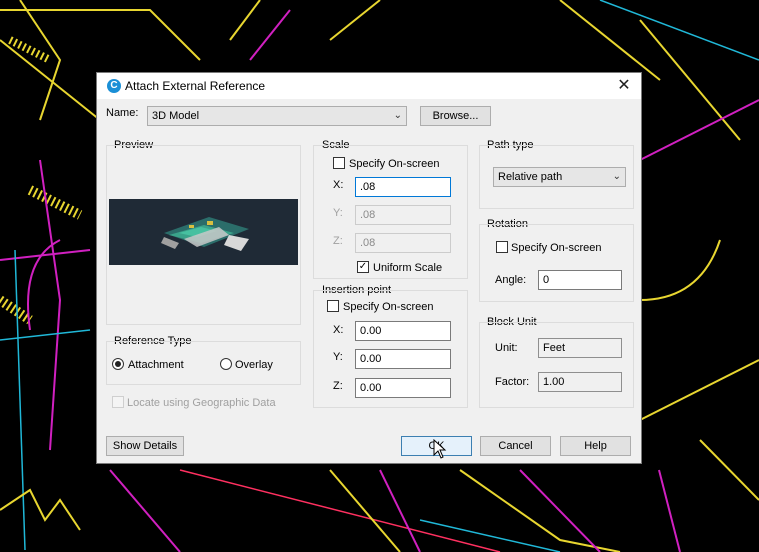 Image resolution: width=759 pixels, height=552 pixels. I want to click on path-type-value: Relative path, so click(530, 177).